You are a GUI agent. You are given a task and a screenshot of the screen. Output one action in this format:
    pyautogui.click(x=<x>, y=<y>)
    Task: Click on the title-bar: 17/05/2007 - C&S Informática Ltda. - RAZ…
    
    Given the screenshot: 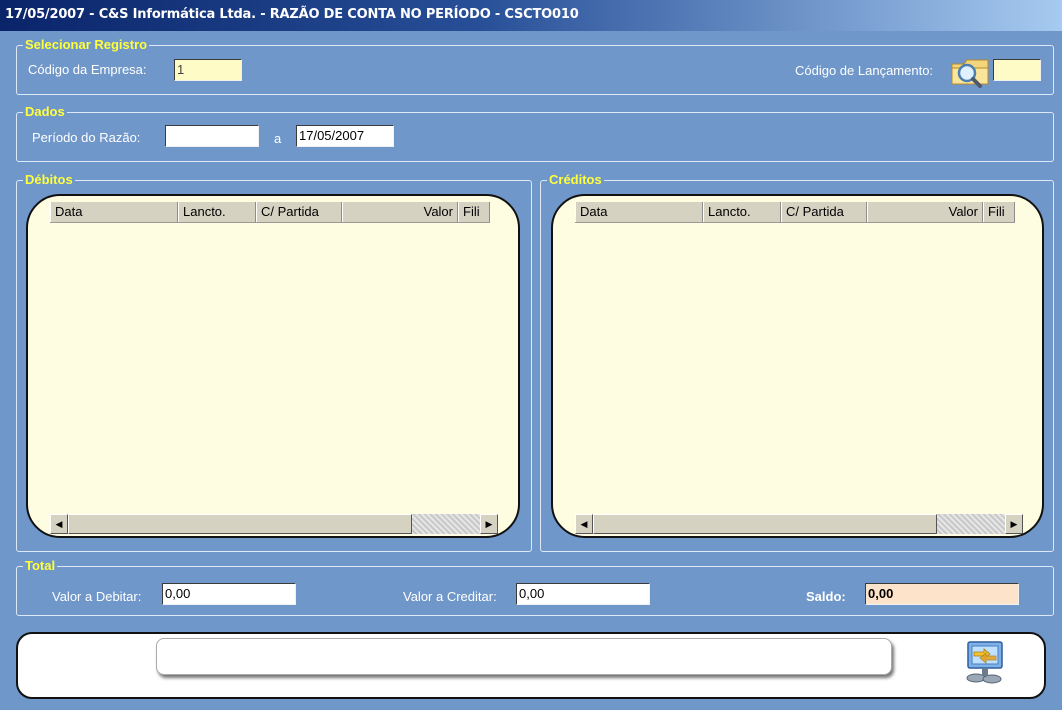 What is the action you would take?
    pyautogui.click(x=531, y=15)
    